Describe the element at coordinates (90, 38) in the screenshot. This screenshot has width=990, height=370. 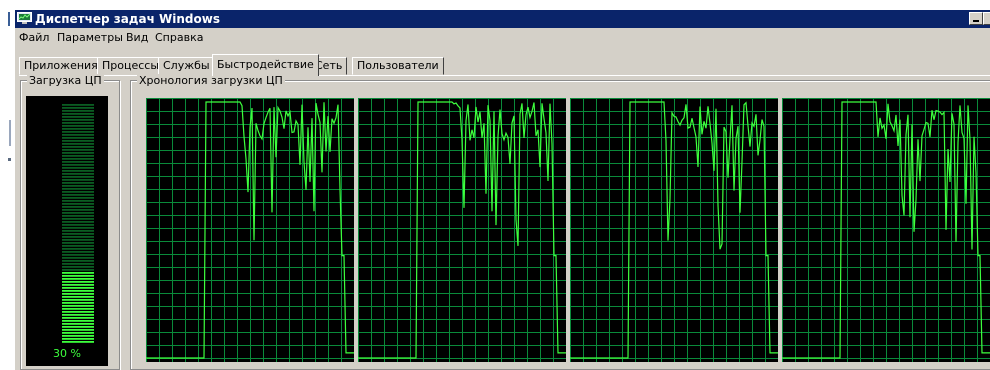
I see `menu-item-options: Параметры` at that location.